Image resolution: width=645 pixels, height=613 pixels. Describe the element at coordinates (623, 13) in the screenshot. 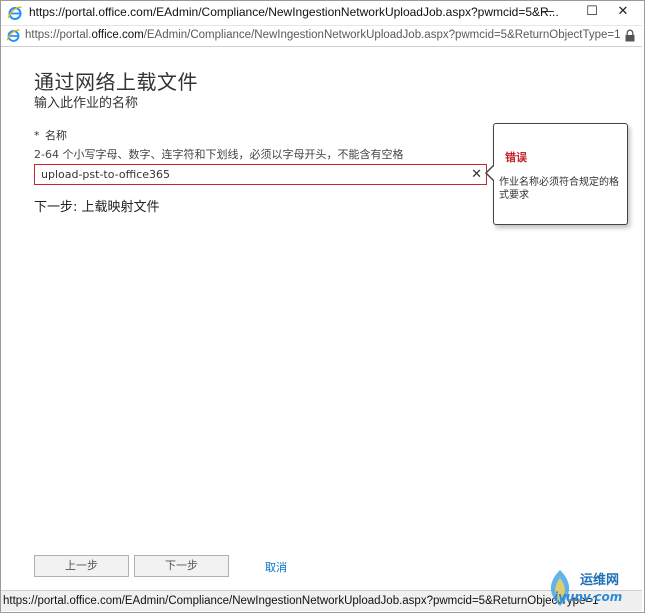

I see `close-button: ✕` at that location.